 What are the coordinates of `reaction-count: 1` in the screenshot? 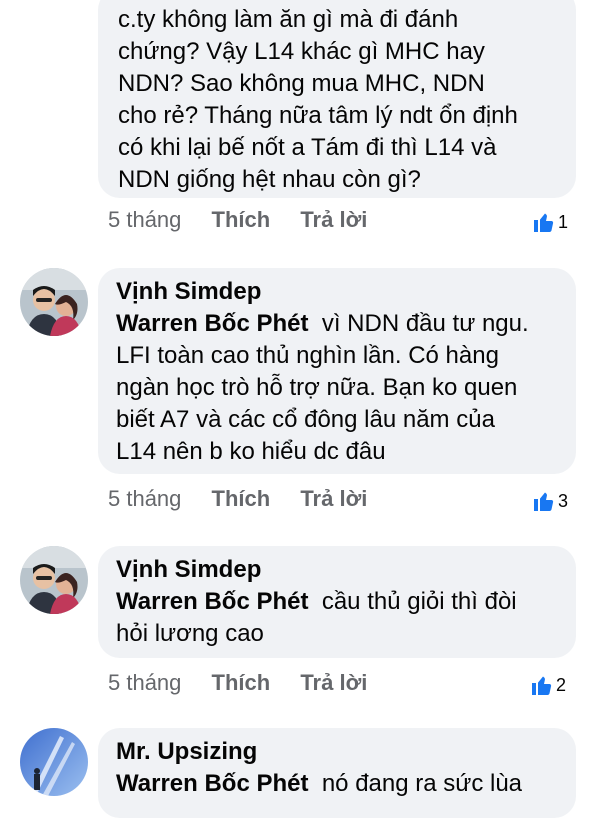 It's located at (550, 222).